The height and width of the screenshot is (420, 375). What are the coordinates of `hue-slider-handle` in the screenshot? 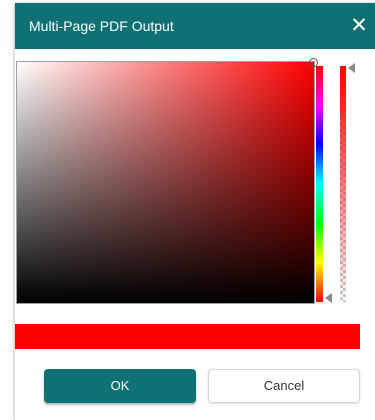 It's located at (328, 298).